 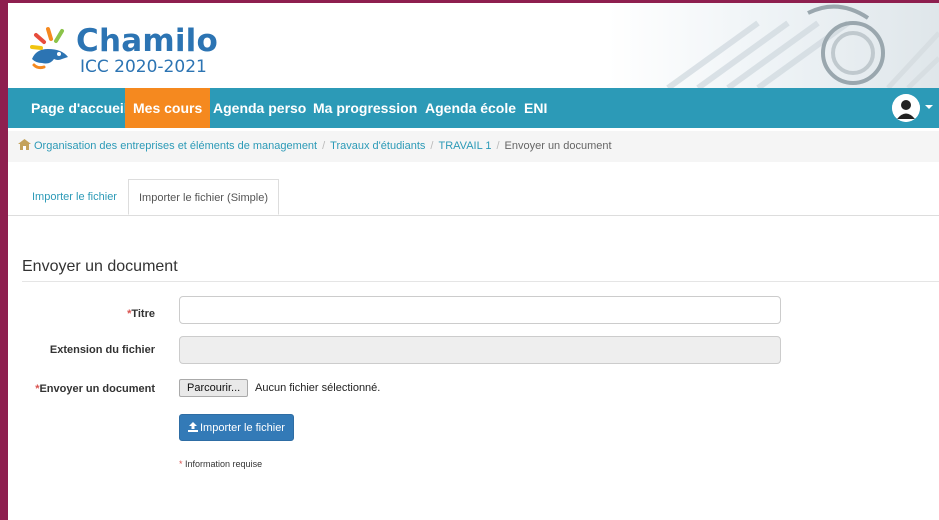 I want to click on nav-eni: ENI, so click(x=535, y=108).